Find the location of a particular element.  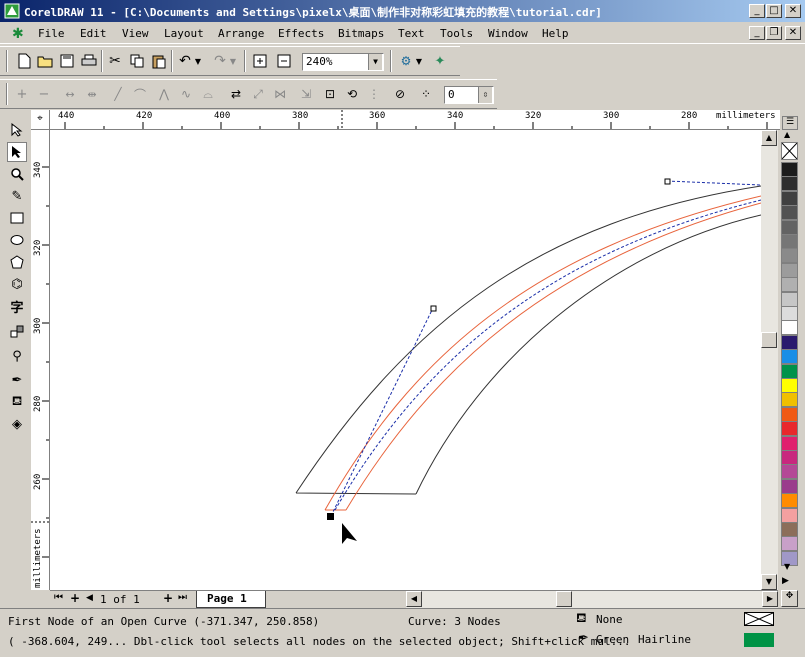

doc-restore-button: ❐ is located at coordinates (774, 33).